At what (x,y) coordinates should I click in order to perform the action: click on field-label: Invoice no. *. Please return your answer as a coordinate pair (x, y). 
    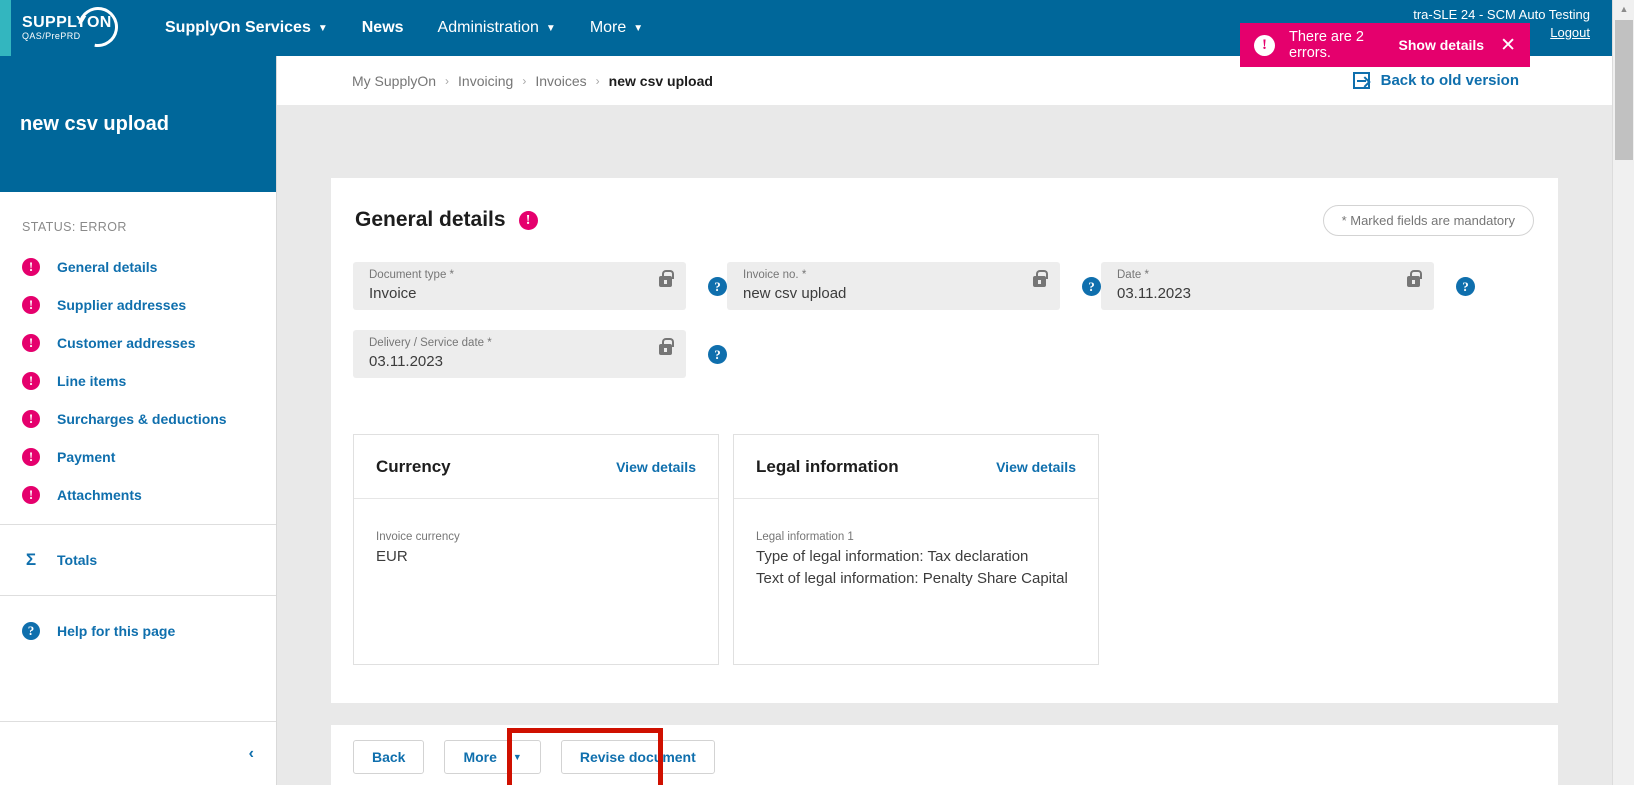
    Looking at the image, I should click on (775, 275).